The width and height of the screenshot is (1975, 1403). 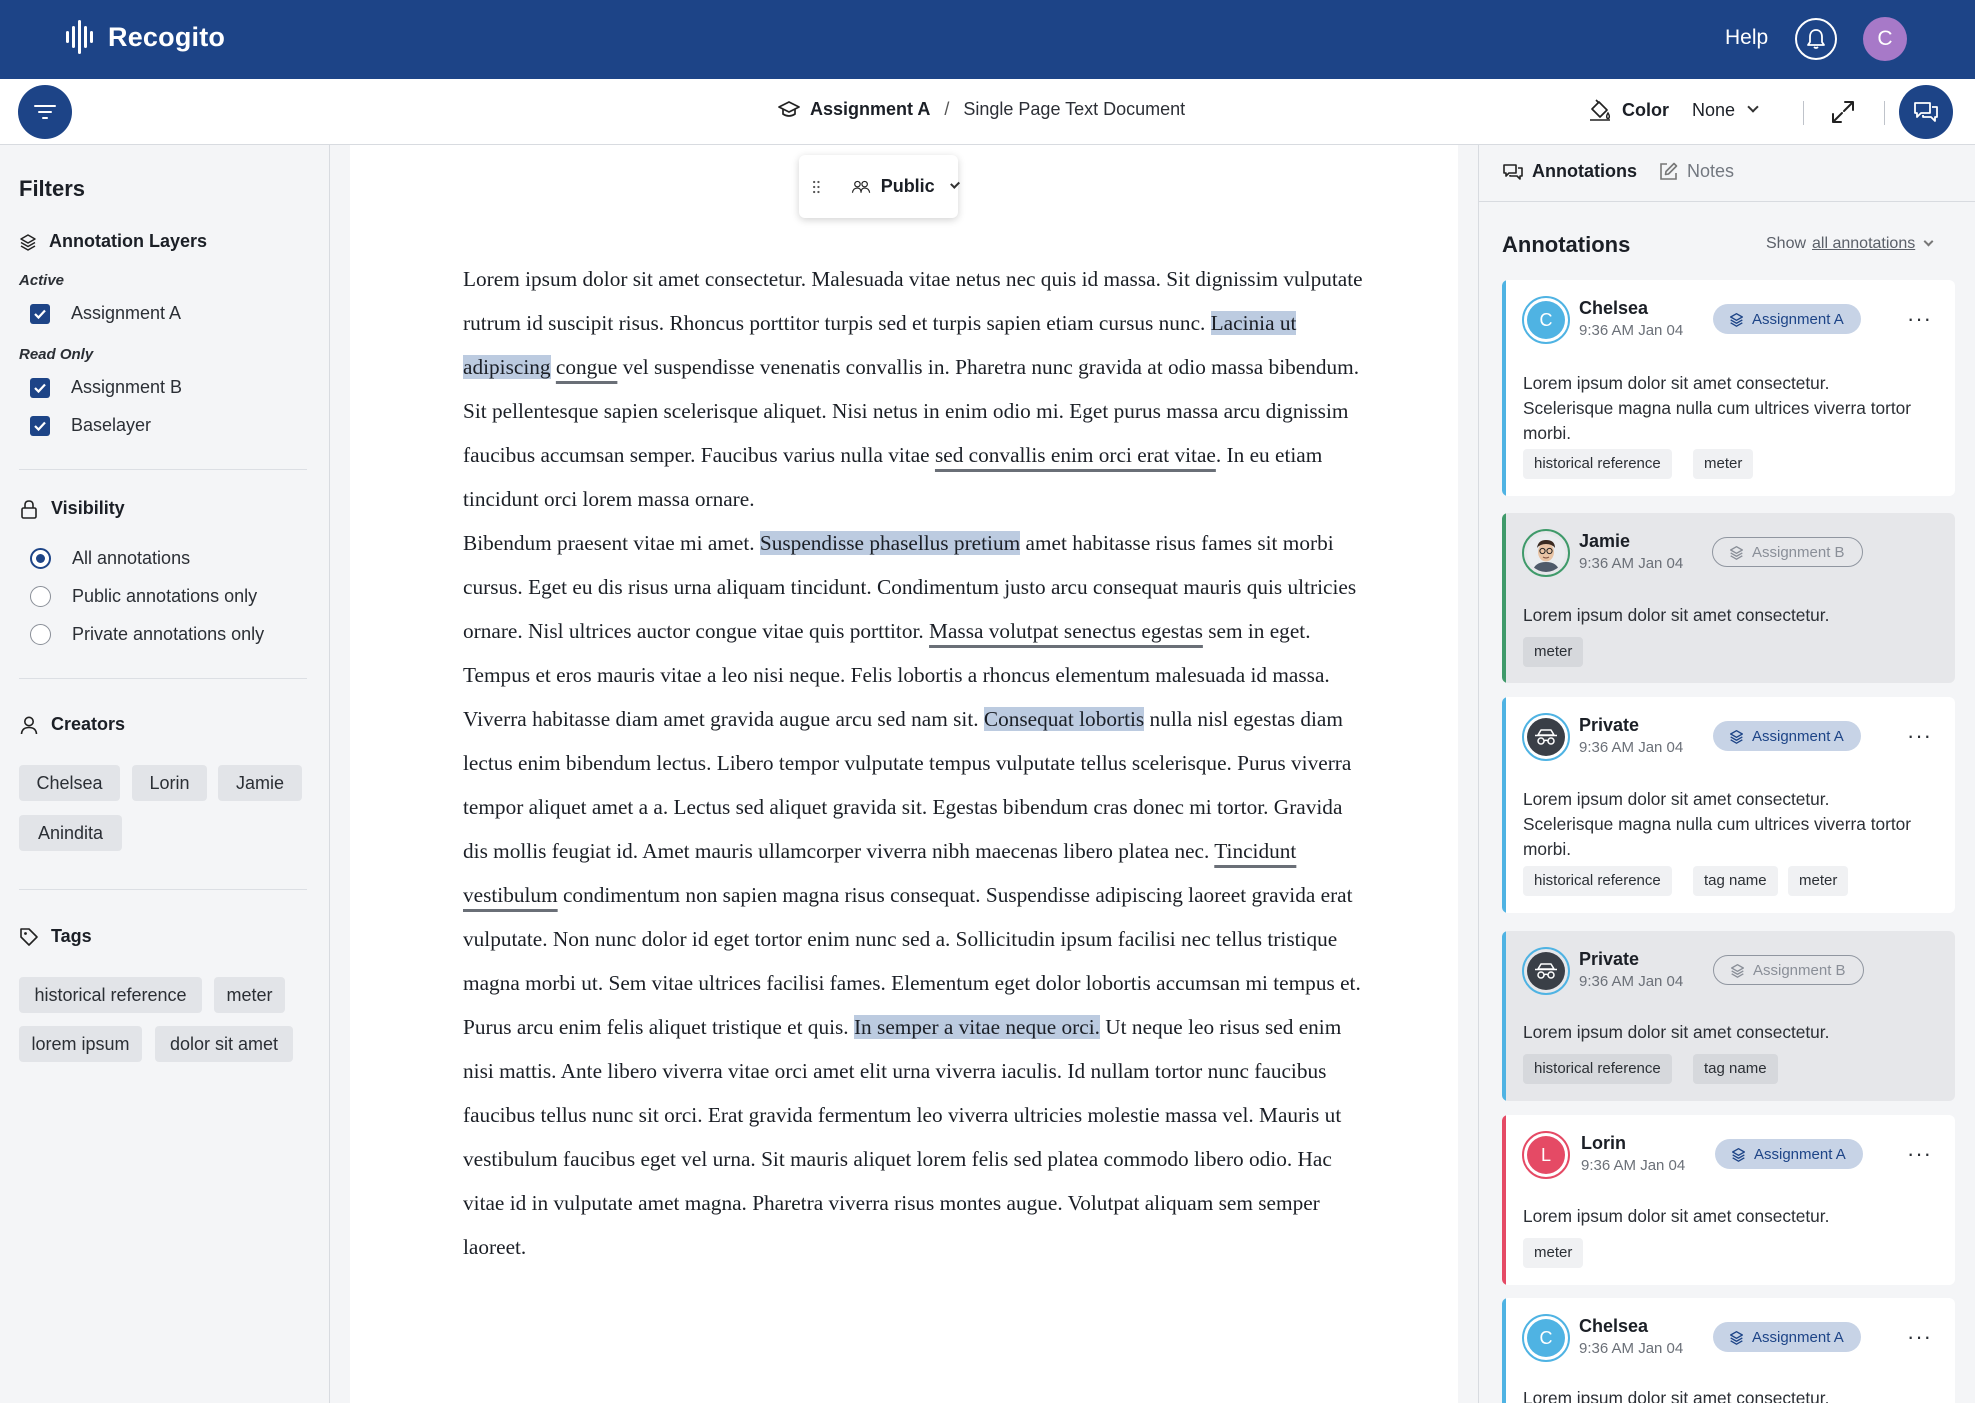 I want to click on creator-chip: Chelsea, so click(x=69, y=783).